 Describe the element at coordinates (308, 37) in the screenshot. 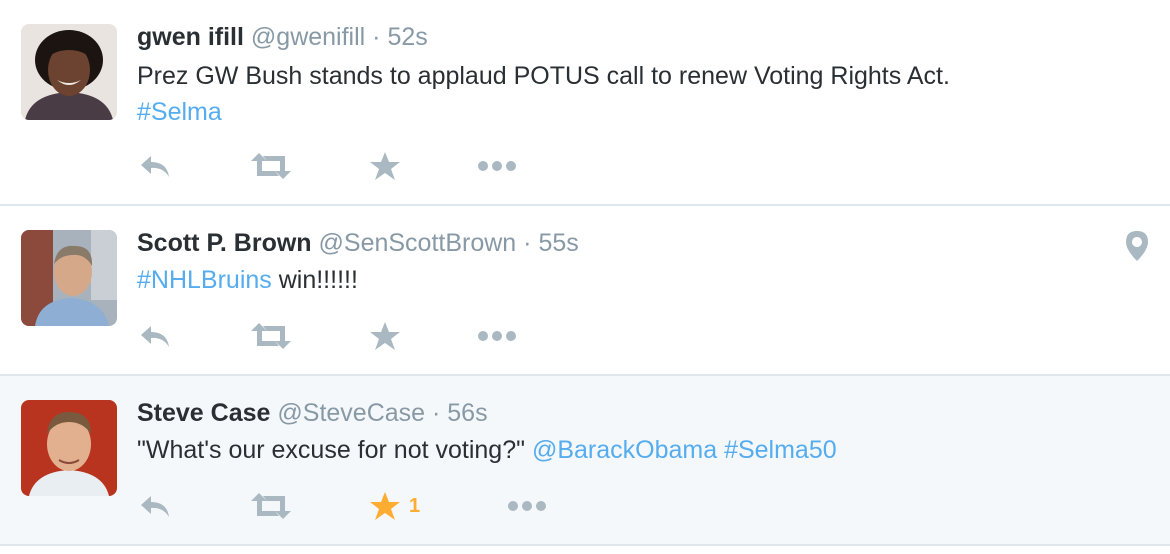

I see `author-handle: @gwenifill` at that location.